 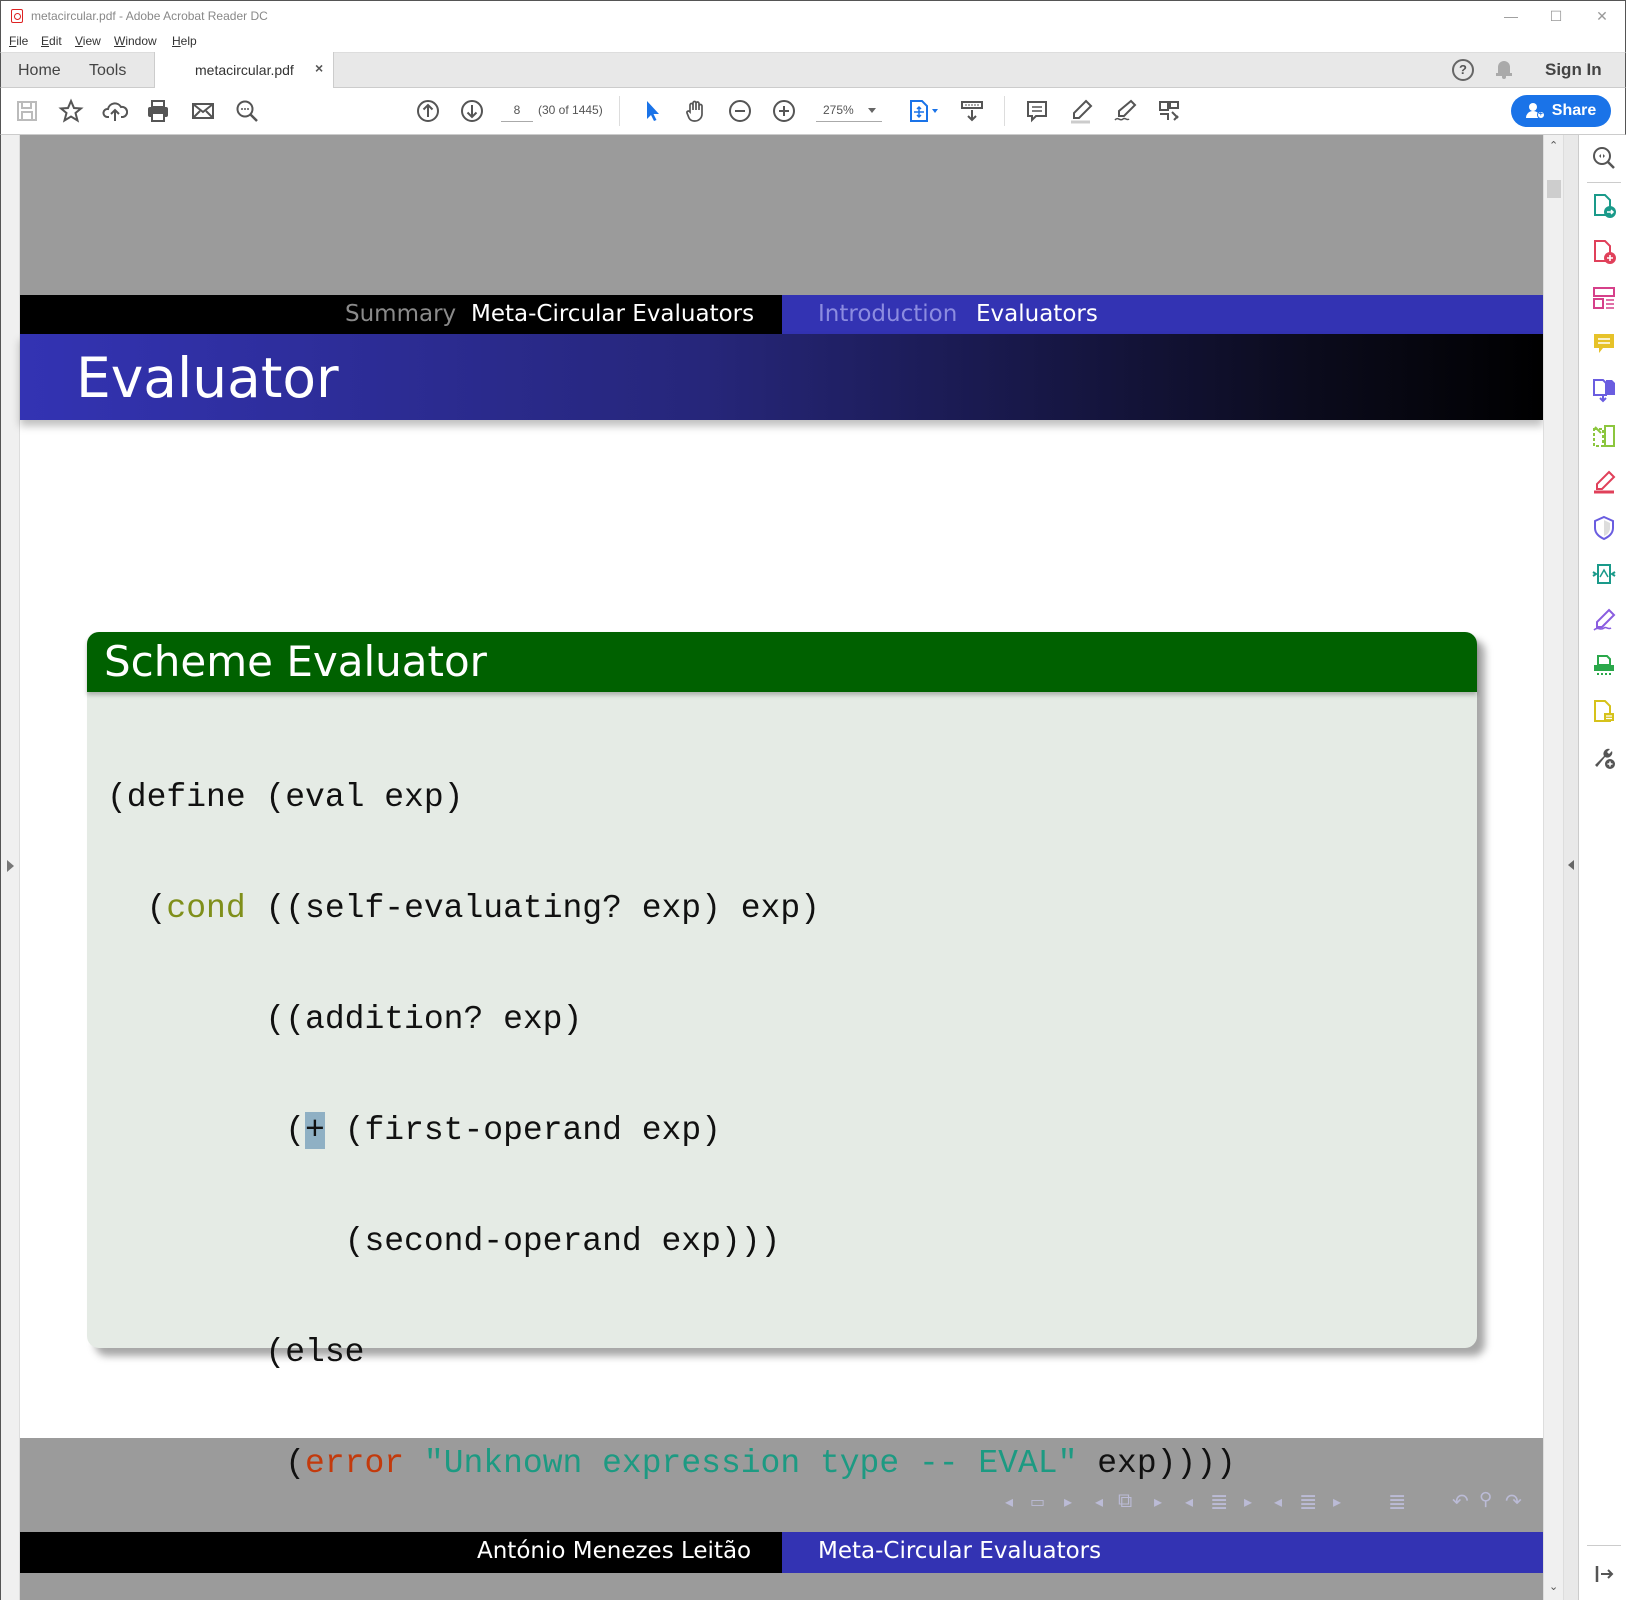 What do you see at coordinates (1037, 1502) in the screenshot?
I see `nav-frame-icon: ▭` at bounding box center [1037, 1502].